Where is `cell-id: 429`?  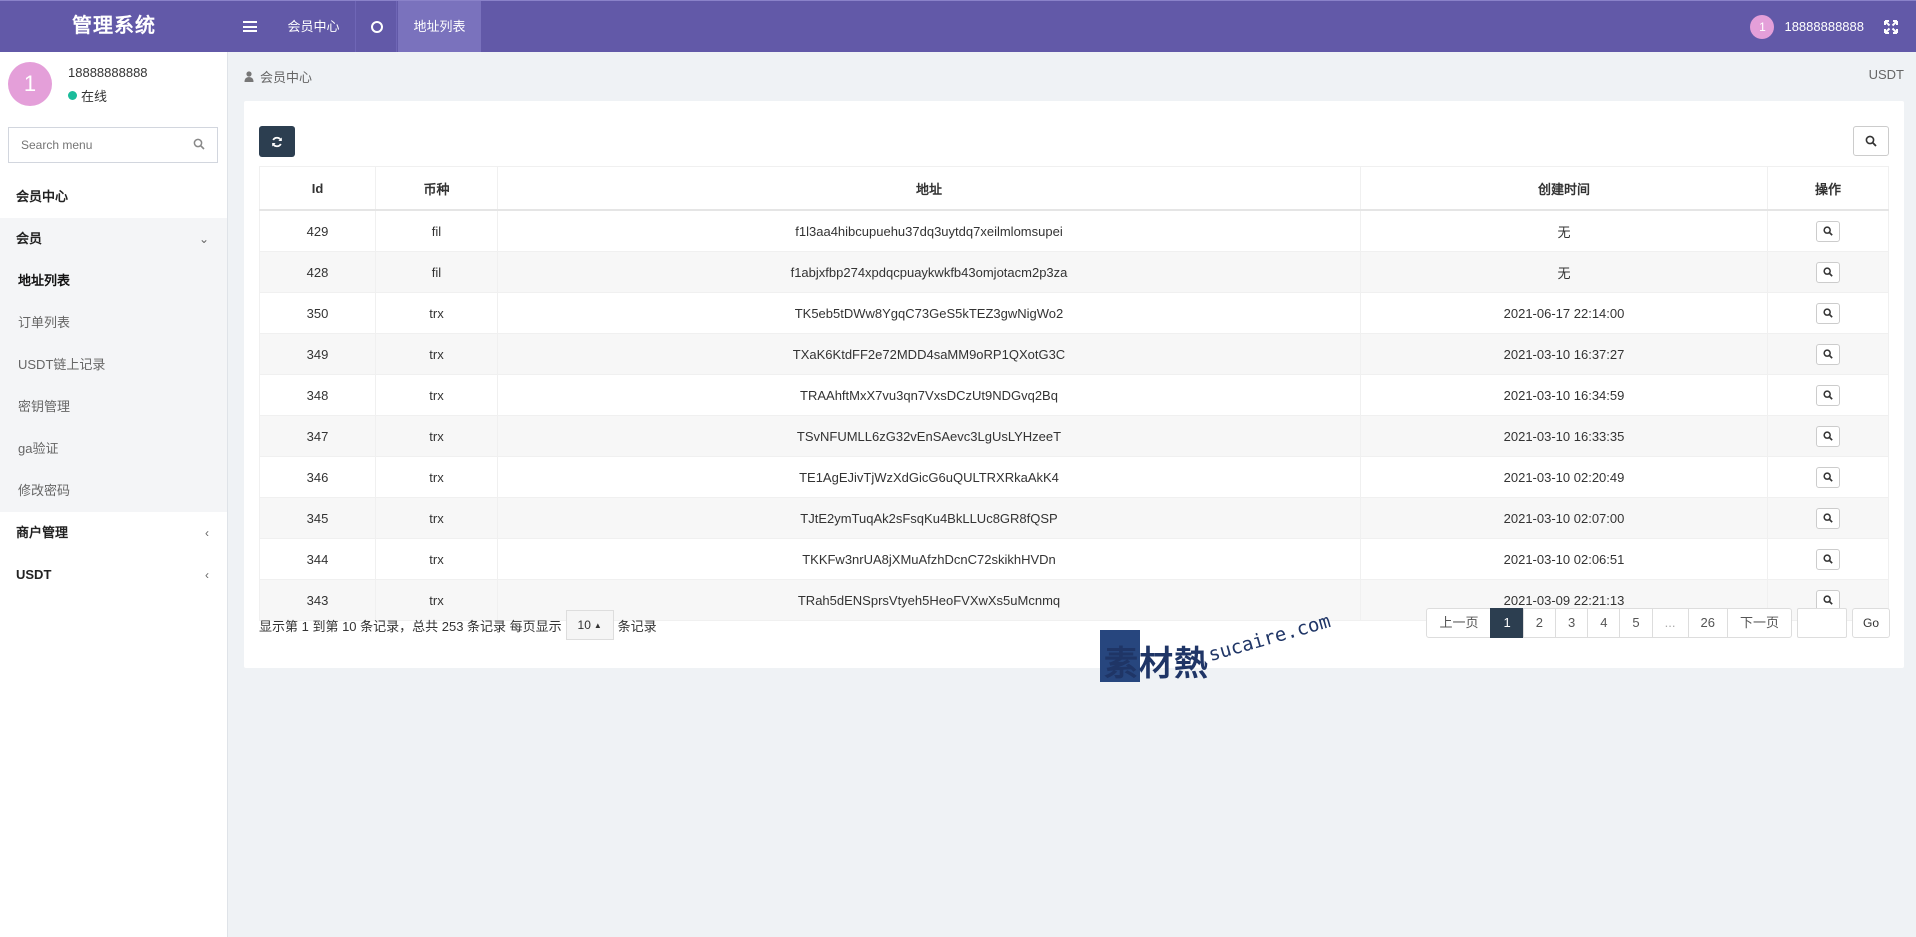
cell-id: 429 is located at coordinates (317, 231).